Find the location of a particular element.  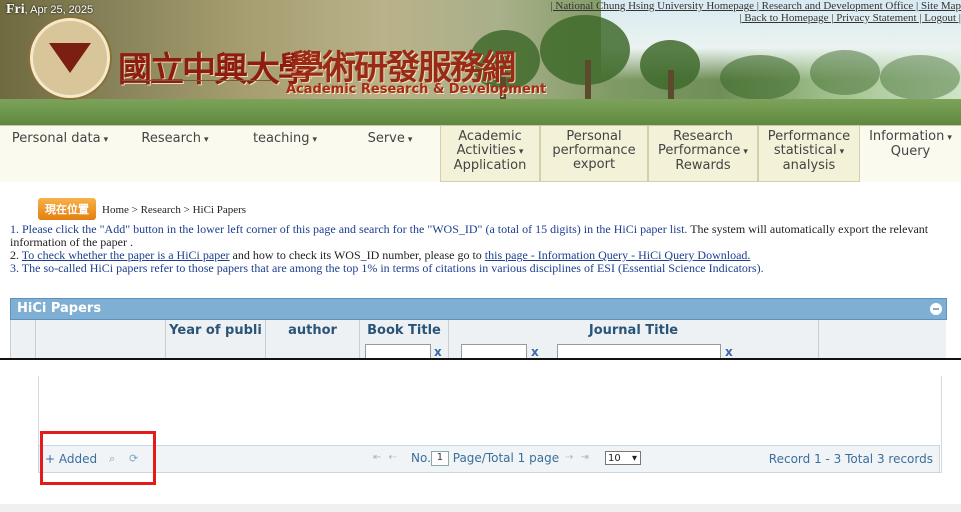

breadcrumb: 現在位置 Home > Research > HiCi Papers is located at coordinates (142, 209).